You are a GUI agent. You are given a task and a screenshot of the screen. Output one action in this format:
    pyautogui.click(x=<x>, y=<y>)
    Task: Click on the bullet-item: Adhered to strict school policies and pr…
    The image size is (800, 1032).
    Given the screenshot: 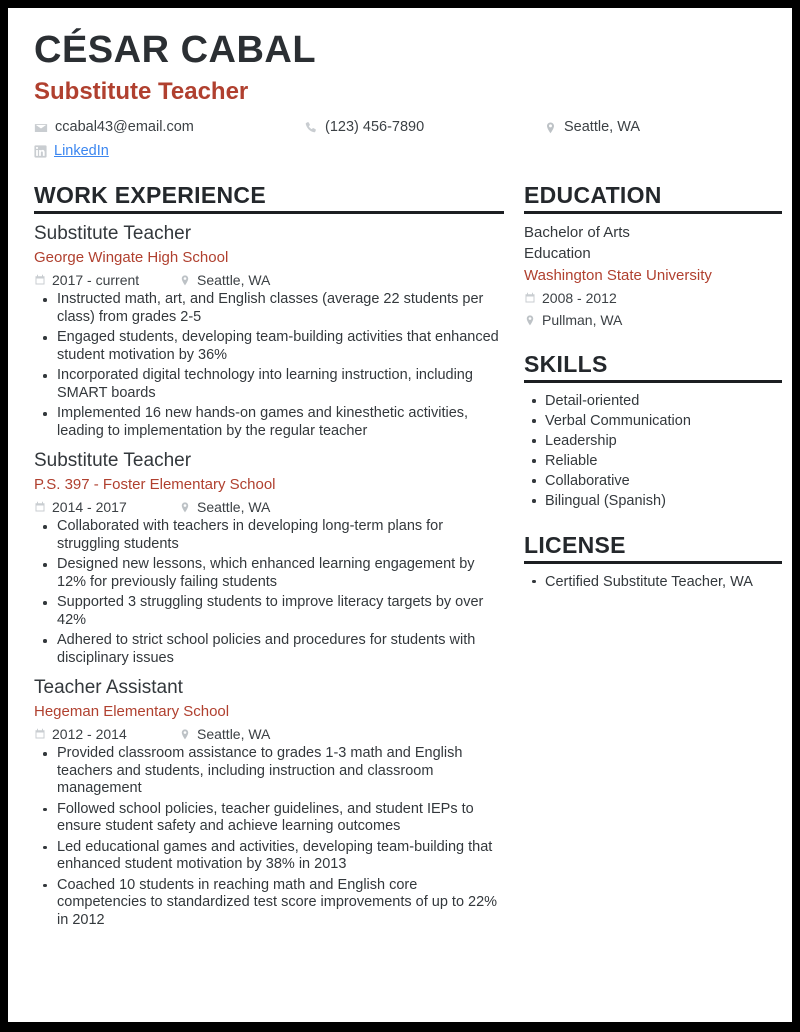 What is the action you would take?
    pyautogui.click(x=269, y=649)
    